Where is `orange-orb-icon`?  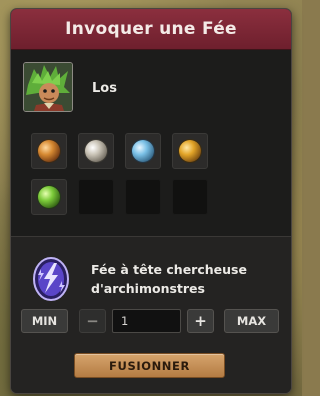 orange-orb-icon is located at coordinates (49, 151).